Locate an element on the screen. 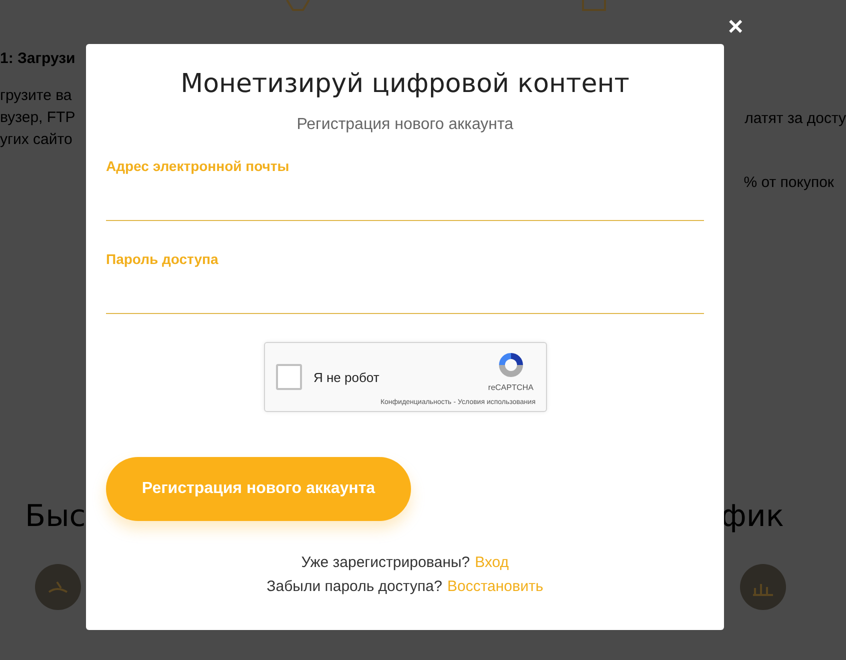  step-heading: 1: Загрузи is located at coordinates (38, 58).